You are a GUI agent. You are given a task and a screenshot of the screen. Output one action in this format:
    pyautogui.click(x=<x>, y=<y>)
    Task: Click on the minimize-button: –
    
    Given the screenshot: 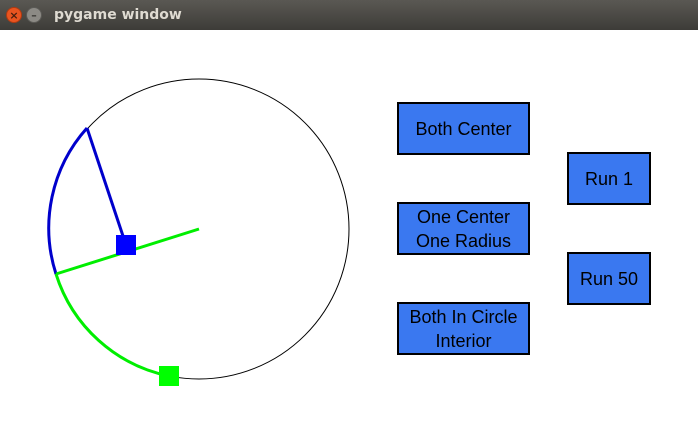 What is the action you would take?
    pyautogui.click(x=34, y=15)
    